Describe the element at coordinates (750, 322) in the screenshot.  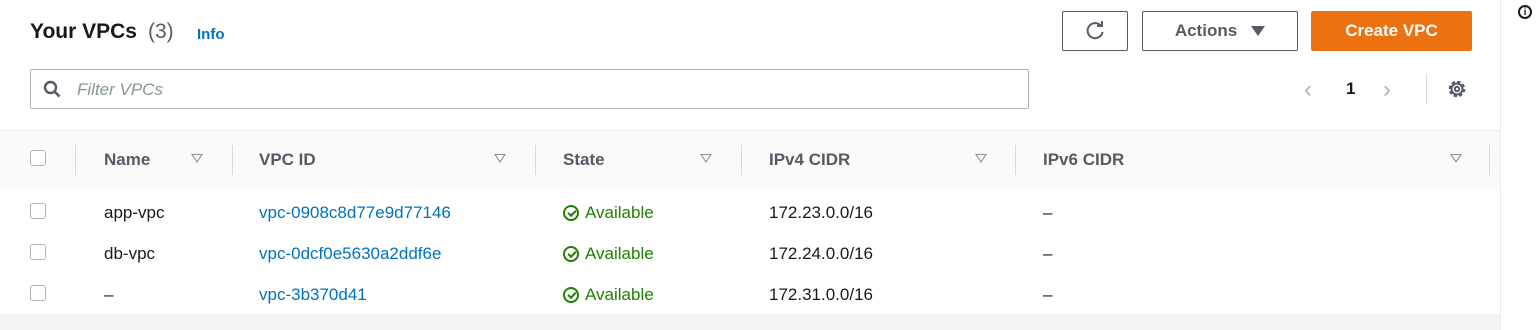
I see `table-footer` at that location.